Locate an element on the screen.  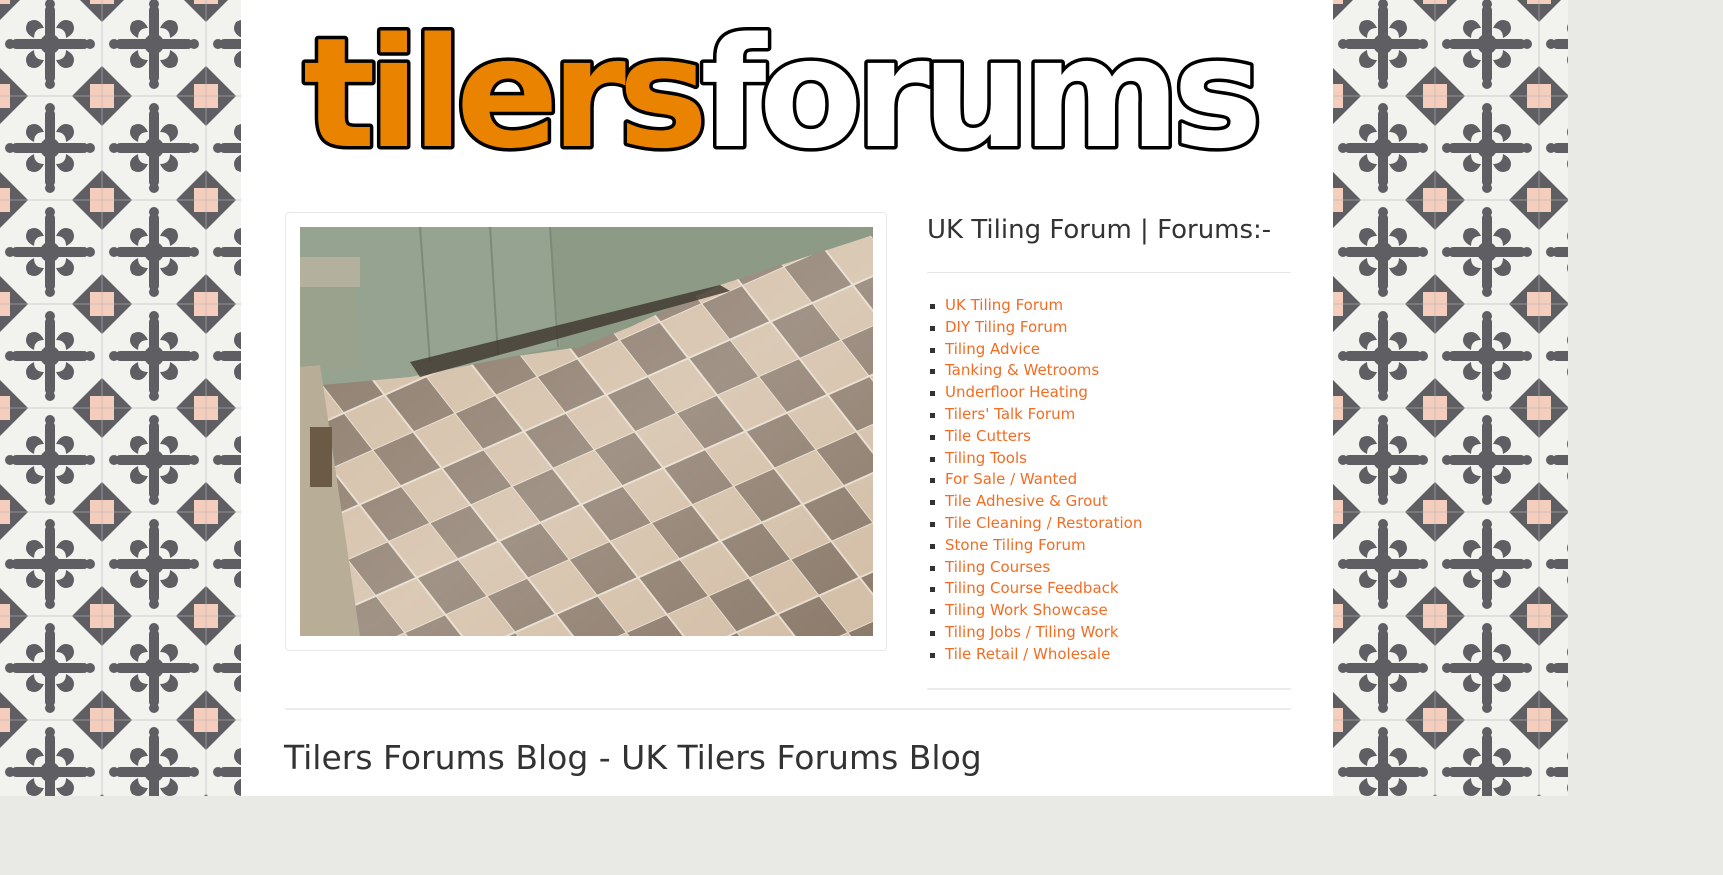
forum-list-item: Tilers' Talk Forum is located at coordinates (1109, 415).